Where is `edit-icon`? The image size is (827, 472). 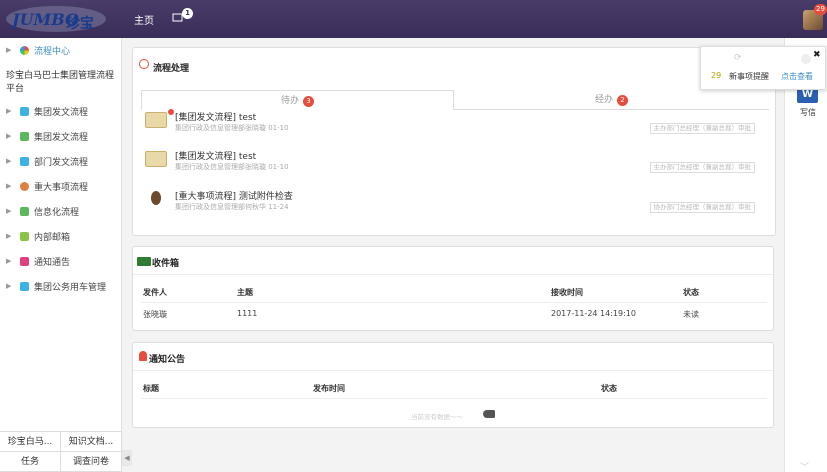 edit-icon is located at coordinates (24, 286).